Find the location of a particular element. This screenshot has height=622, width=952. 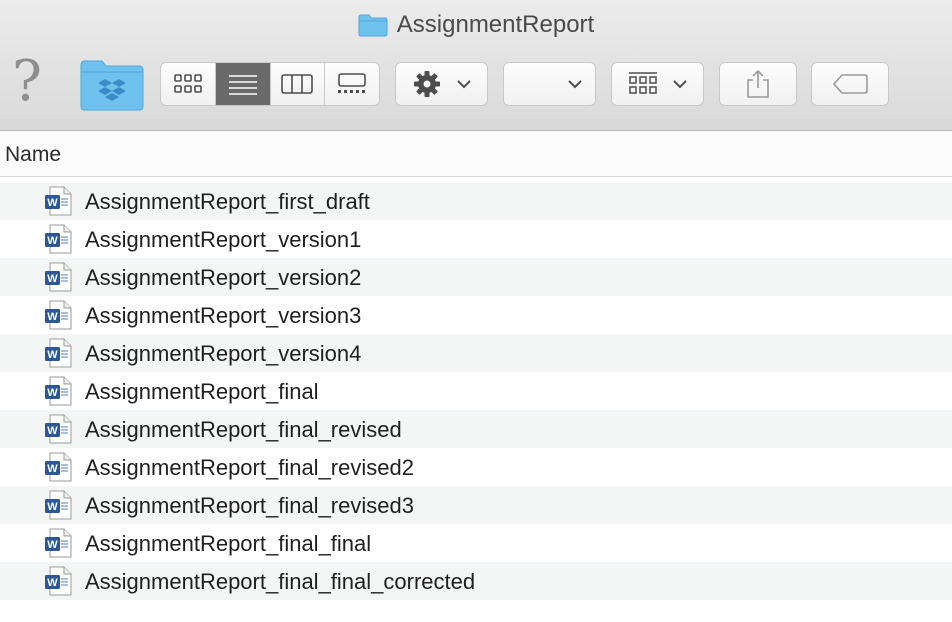

file-row: W AssignmentReport_final_revised2 is located at coordinates (476, 467).